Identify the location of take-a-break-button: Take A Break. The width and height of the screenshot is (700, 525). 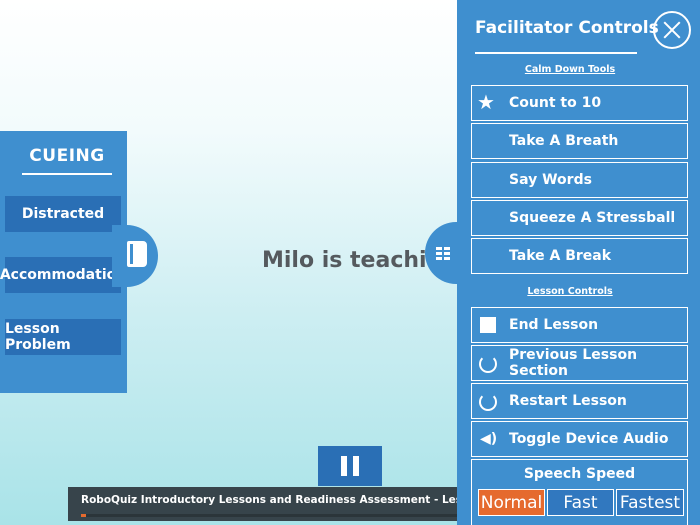
(579, 256).